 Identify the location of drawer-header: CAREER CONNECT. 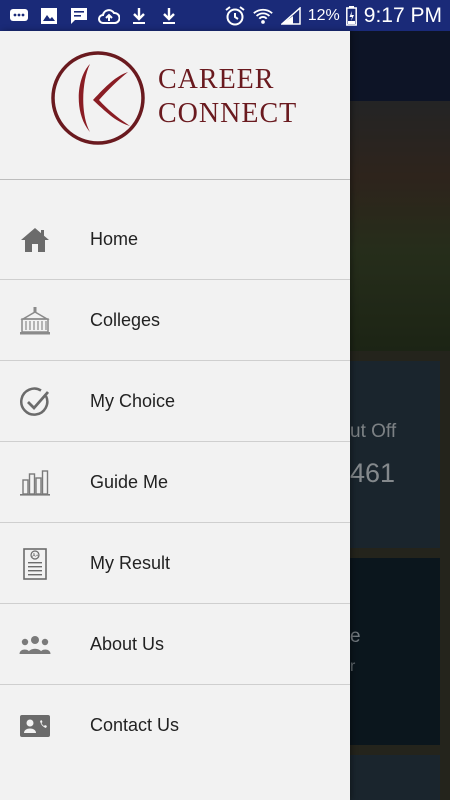
(175, 105).